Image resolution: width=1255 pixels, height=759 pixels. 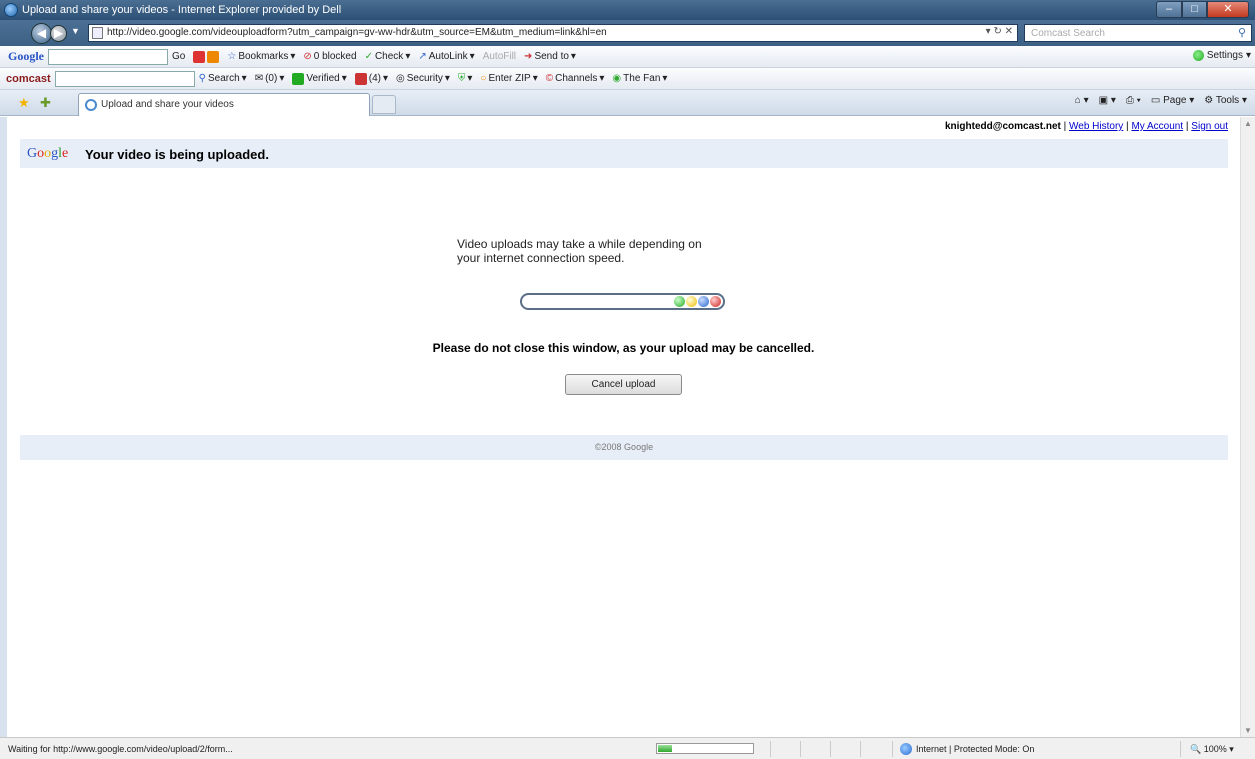 What do you see at coordinates (1107, 100) in the screenshot?
I see `feeds-icon: ▣ ▾` at bounding box center [1107, 100].